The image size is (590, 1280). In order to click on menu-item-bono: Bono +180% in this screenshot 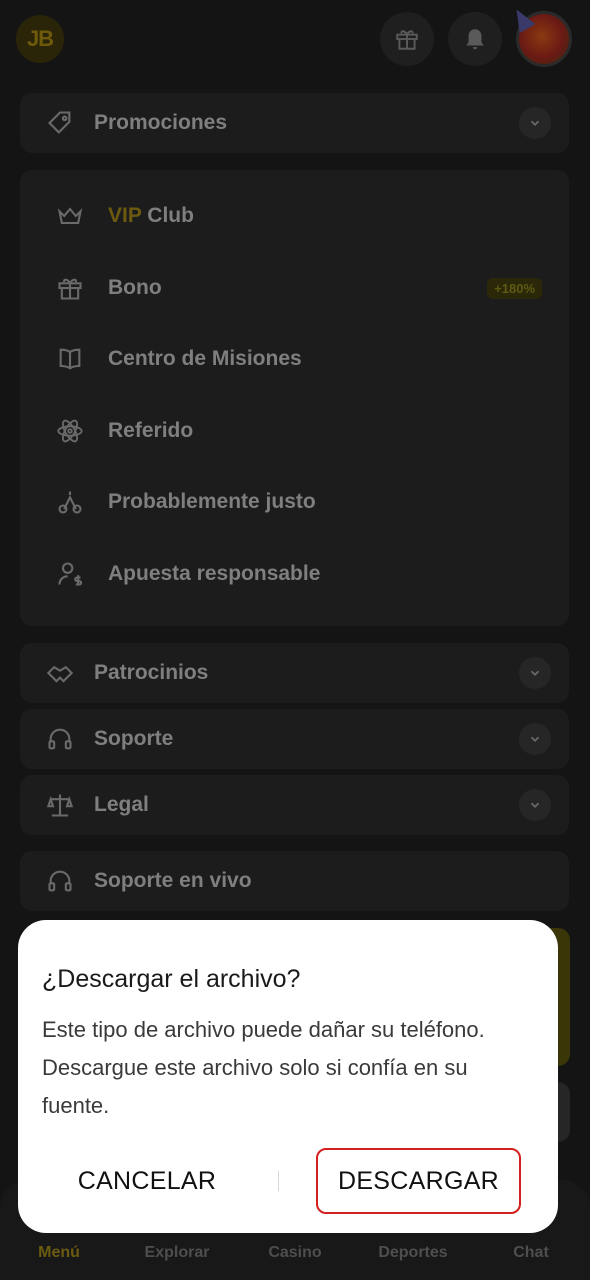, I will do `click(301, 288)`.